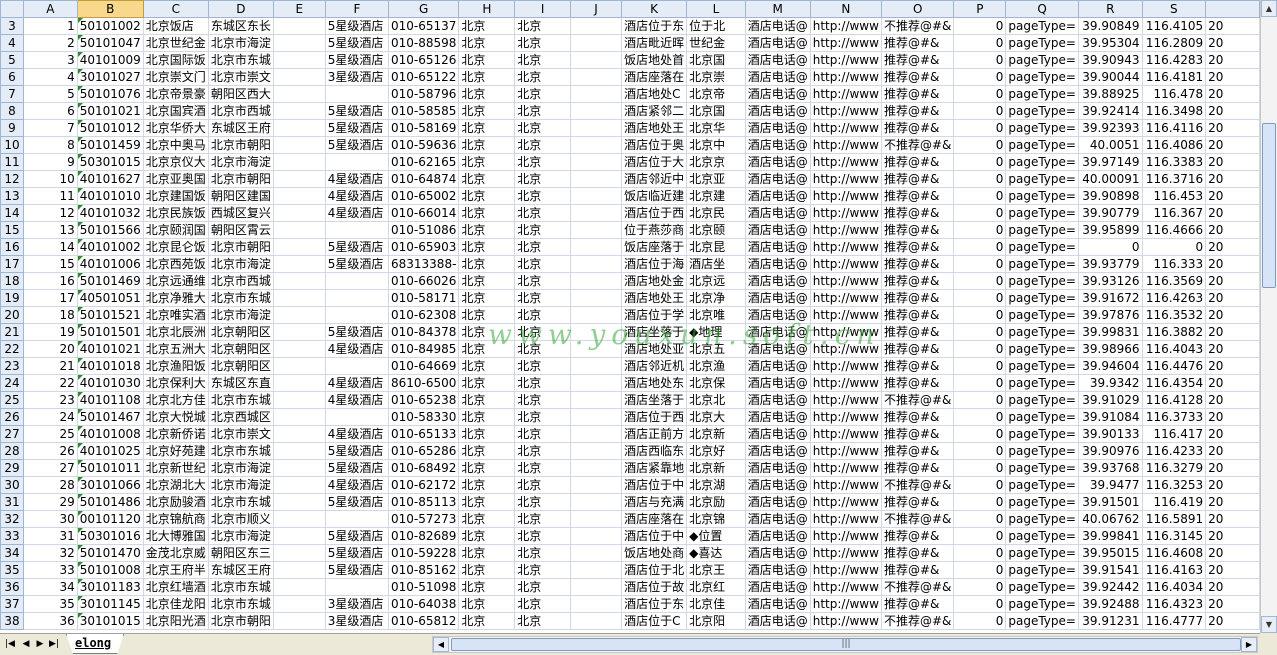 This screenshot has height=655, width=1277. Describe the element at coordinates (1110, 264) in the screenshot. I see `cell-r2: 39.93779` at that location.